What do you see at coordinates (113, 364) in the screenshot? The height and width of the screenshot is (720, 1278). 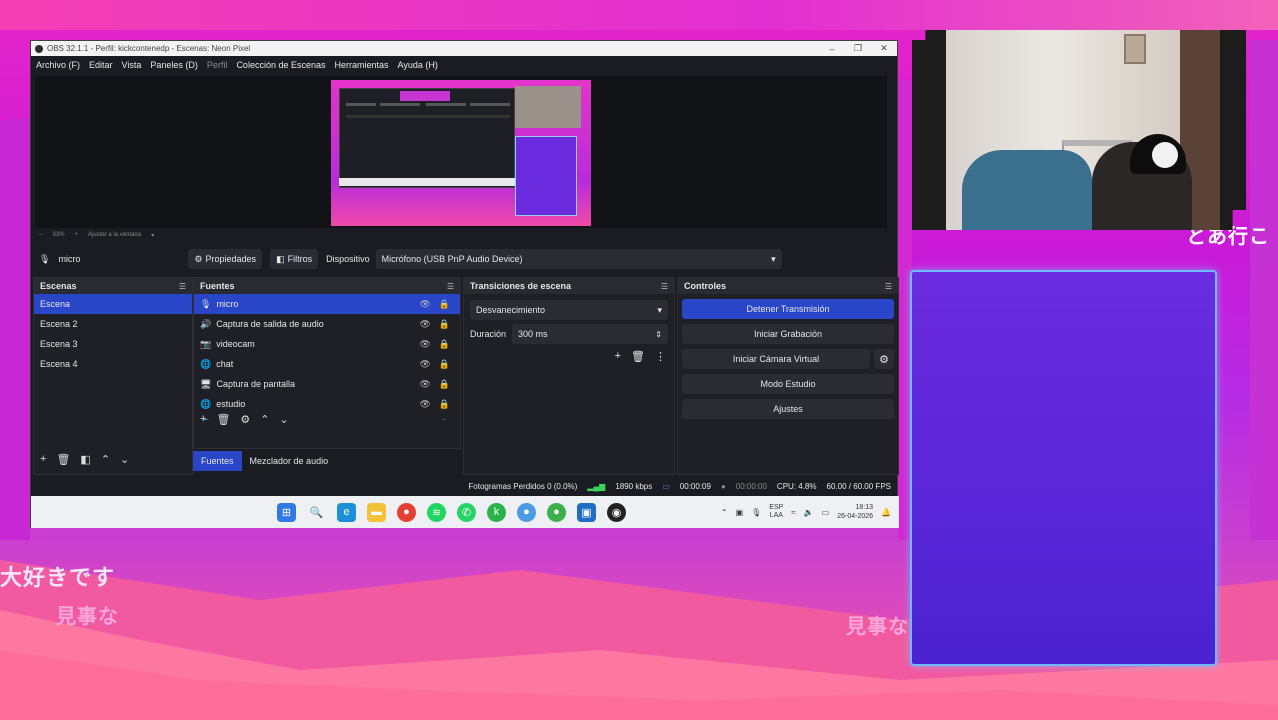 I see `scene-item: Escena 4` at bounding box center [113, 364].